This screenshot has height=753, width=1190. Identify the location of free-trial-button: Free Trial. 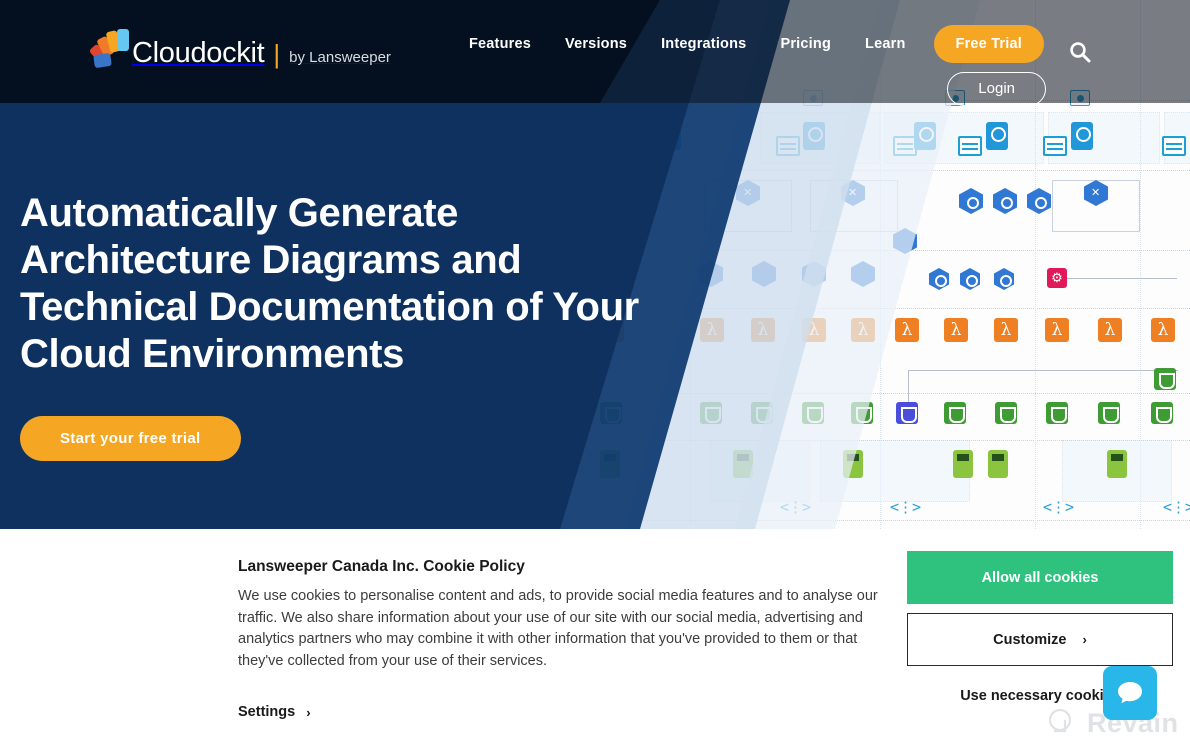
(988, 44).